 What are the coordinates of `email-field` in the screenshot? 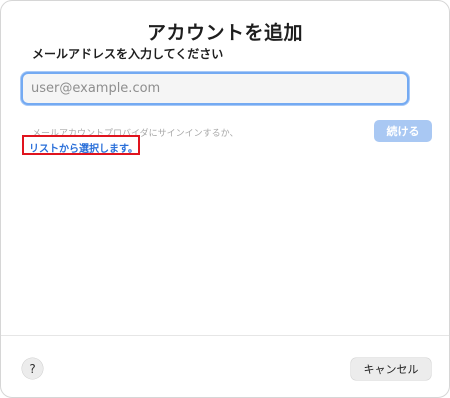 It's located at (215, 88).